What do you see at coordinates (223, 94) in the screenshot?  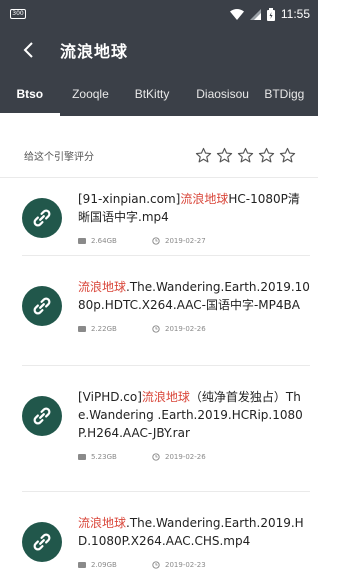 I see `tab-diaosisou: Diaosisou` at bounding box center [223, 94].